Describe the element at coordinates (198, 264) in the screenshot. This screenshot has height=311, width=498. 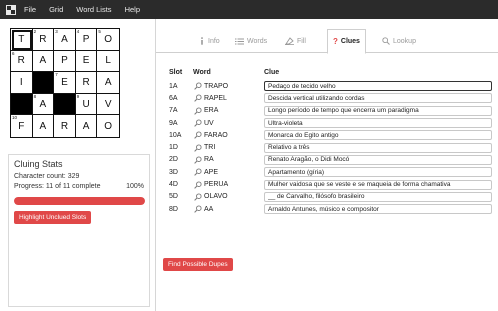
I see `find-possible-dupes-button: Find Possible Dupes` at that location.